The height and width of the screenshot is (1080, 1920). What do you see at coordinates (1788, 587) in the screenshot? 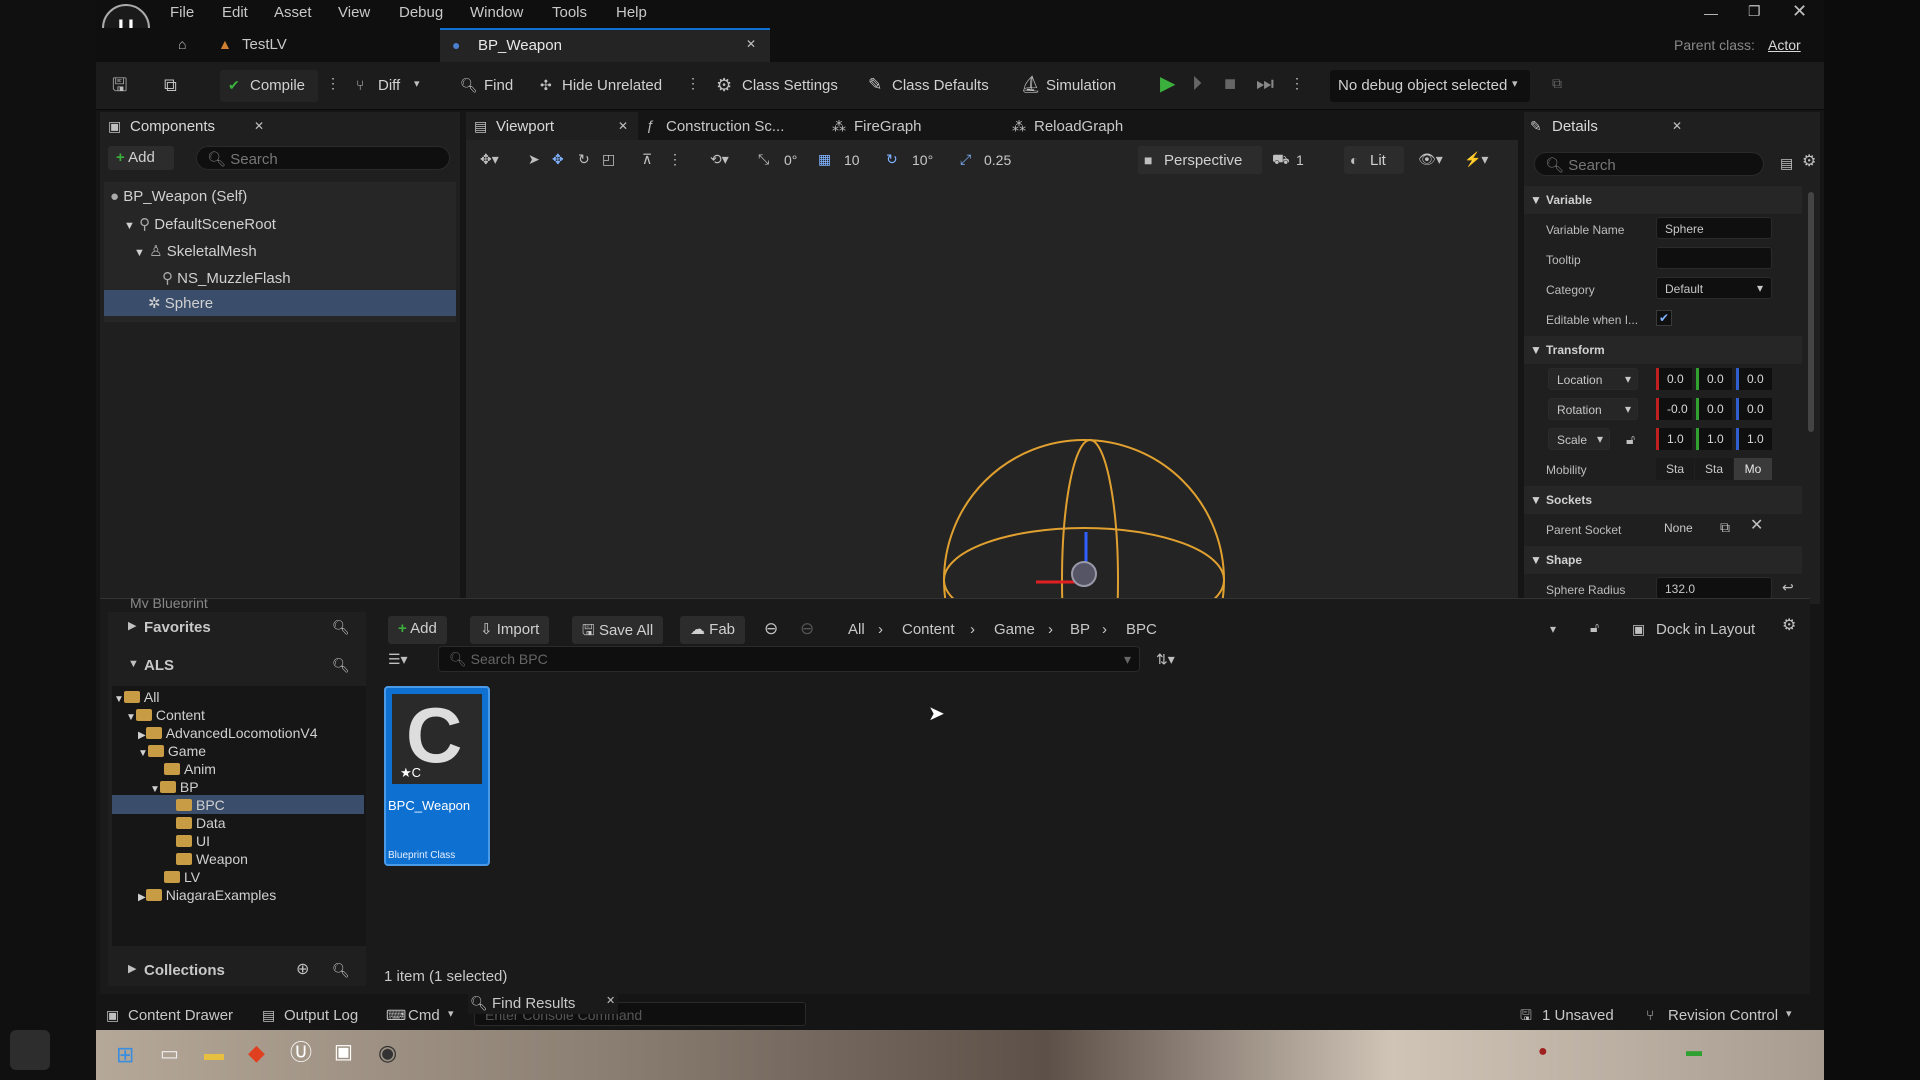
I see `reset-icon: ↩` at bounding box center [1788, 587].